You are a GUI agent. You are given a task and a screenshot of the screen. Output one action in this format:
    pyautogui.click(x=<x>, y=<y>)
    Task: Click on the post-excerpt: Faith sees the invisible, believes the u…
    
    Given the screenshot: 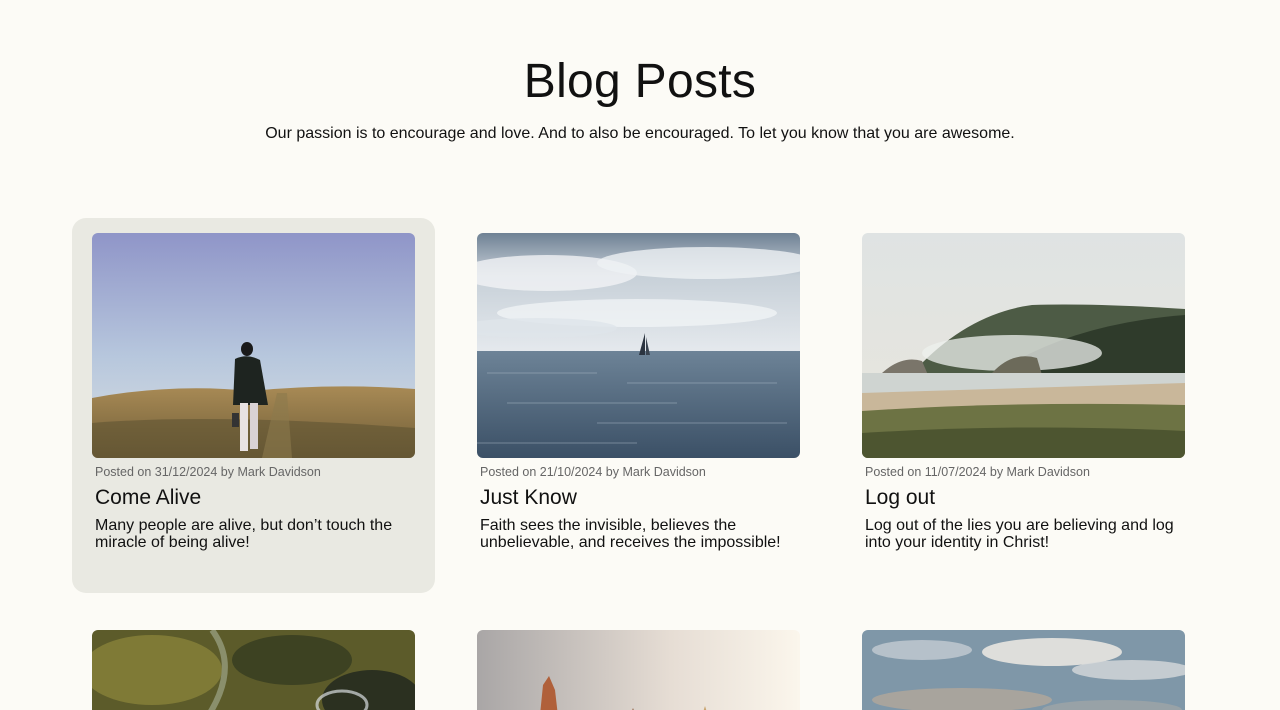 What is the action you would take?
    pyautogui.click(x=630, y=534)
    